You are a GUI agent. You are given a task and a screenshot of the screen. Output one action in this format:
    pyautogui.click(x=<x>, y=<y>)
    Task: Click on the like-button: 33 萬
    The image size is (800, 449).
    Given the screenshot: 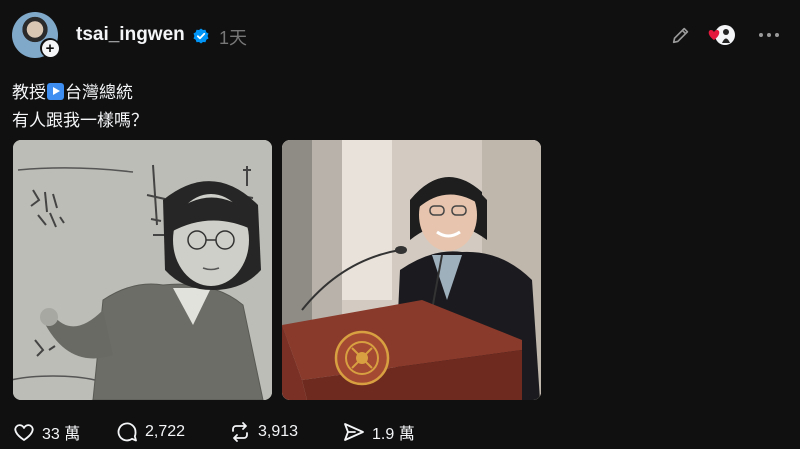 What is the action you would take?
    pyautogui.click(x=46, y=432)
    